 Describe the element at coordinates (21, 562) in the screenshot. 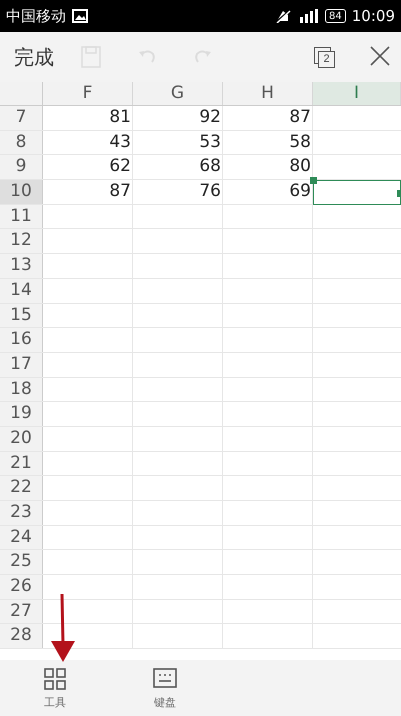

I see `row-header: 25` at that location.